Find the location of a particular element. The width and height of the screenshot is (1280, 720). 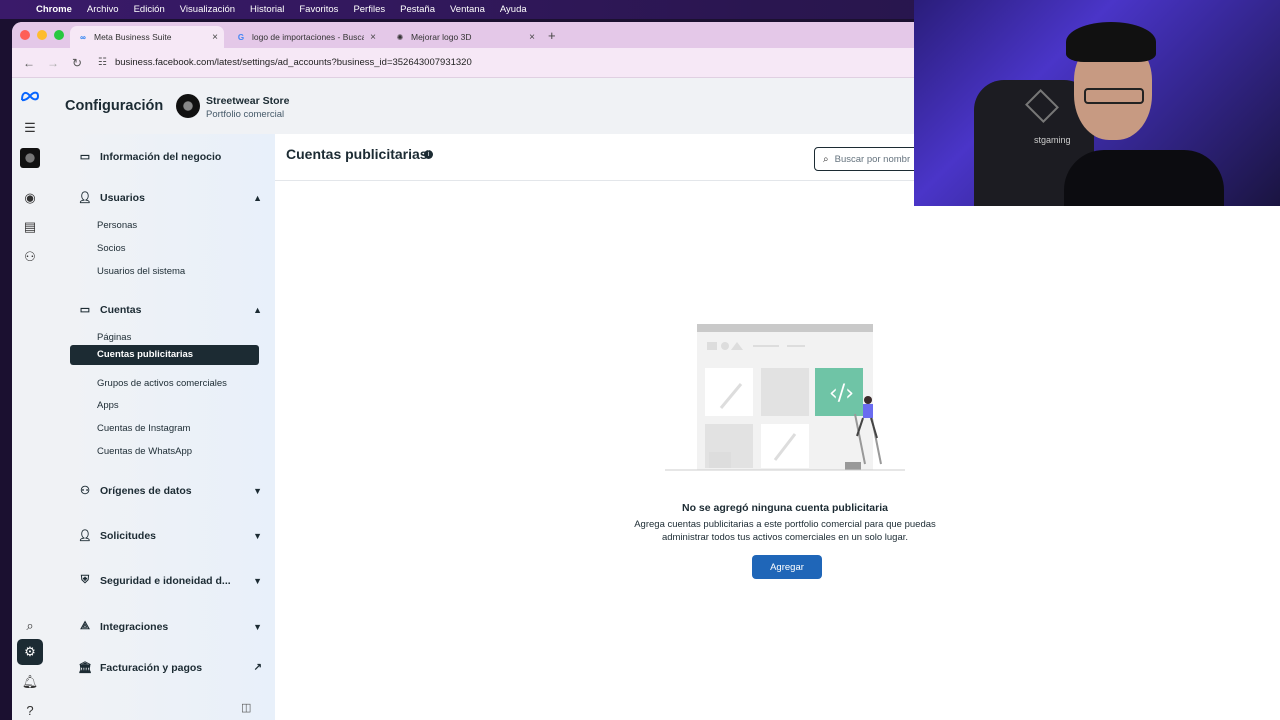

menu-favoritos: Favoritos is located at coordinates (318, 9).